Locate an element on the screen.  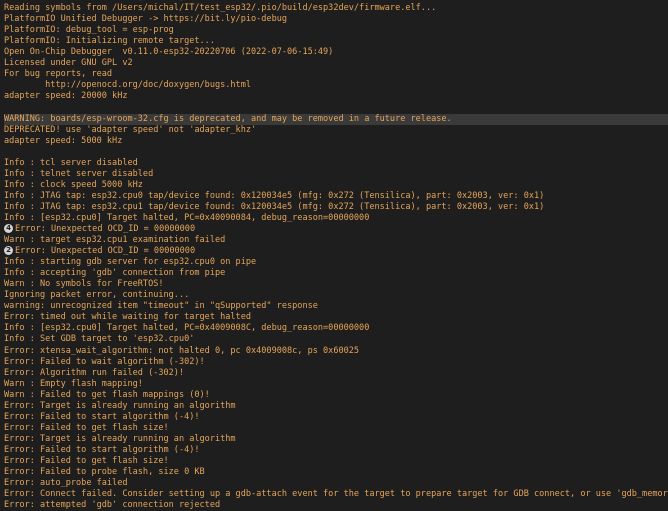
terminal-line-text: Licensed under GNU GPL v2 is located at coordinates (68, 63).